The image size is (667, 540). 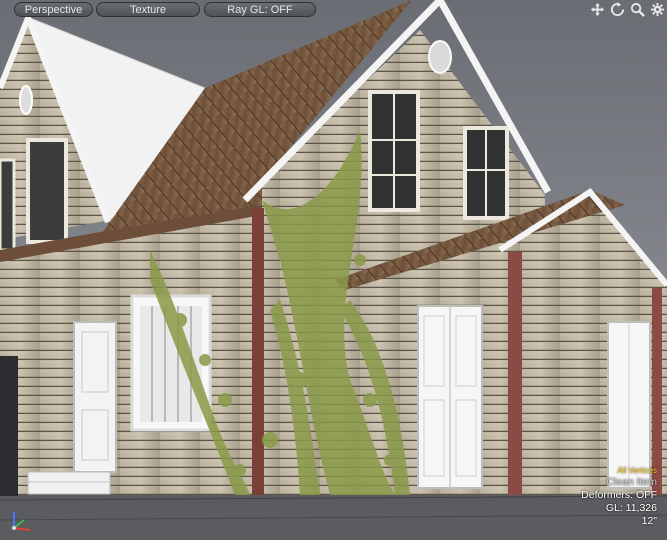 What do you see at coordinates (515, 373) in the screenshot?
I see `porch-post-left` at bounding box center [515, 373].